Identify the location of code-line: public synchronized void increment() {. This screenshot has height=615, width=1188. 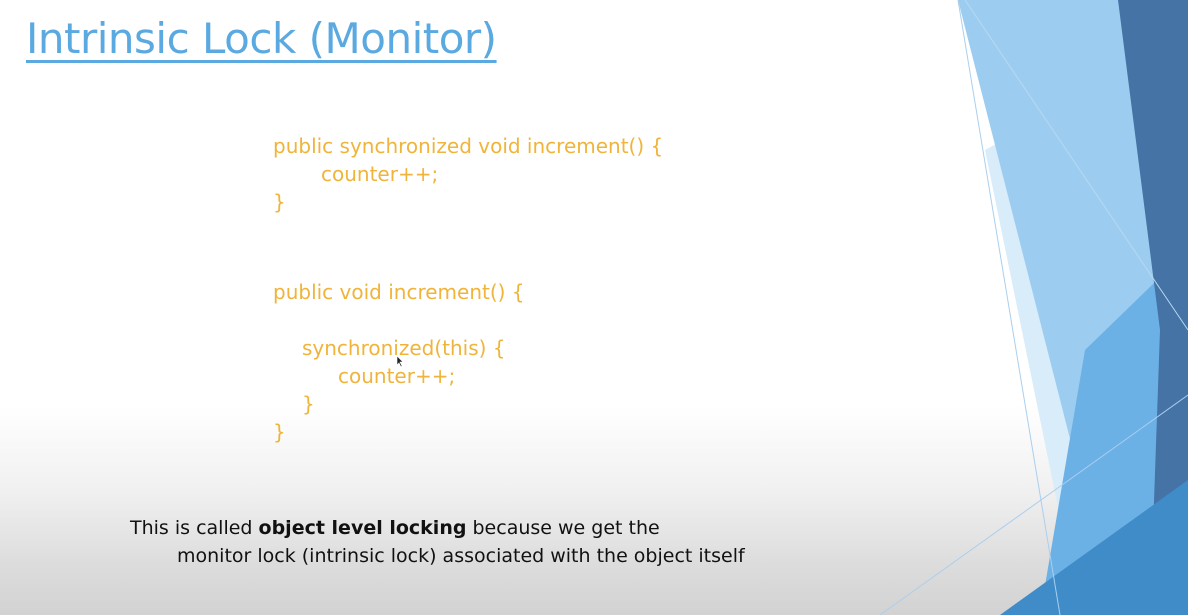
(468, 146).